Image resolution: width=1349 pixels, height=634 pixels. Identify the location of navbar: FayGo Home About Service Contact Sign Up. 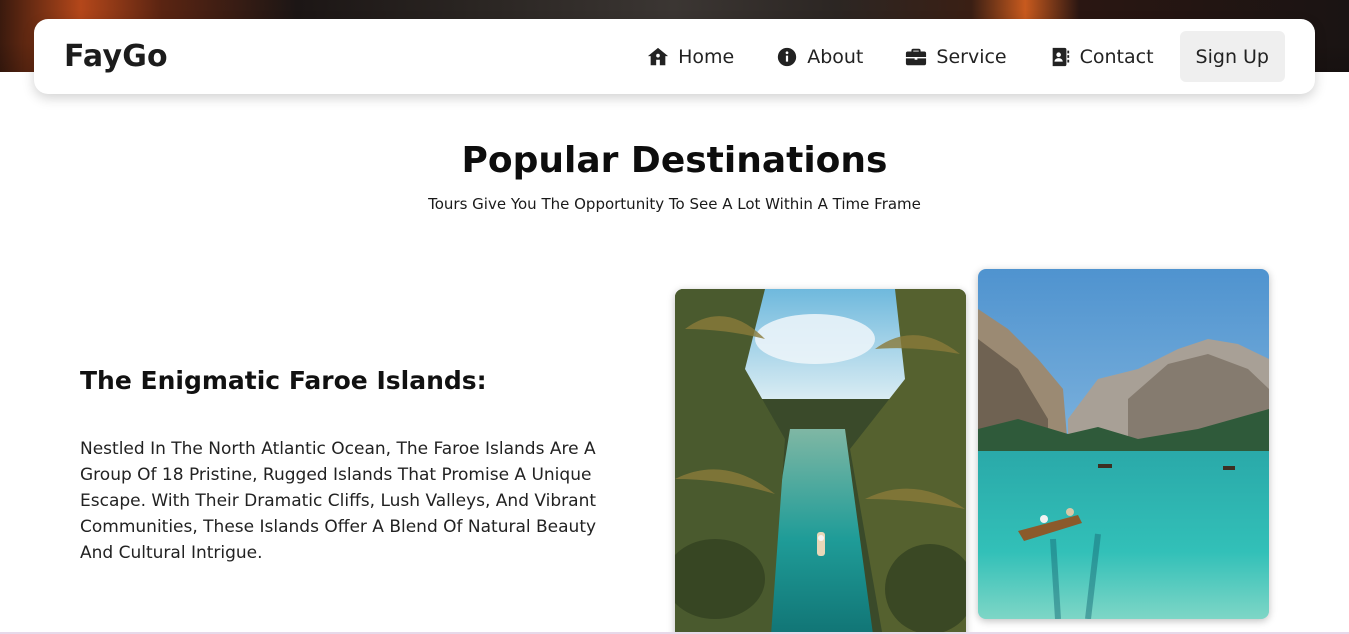
(674, 56).